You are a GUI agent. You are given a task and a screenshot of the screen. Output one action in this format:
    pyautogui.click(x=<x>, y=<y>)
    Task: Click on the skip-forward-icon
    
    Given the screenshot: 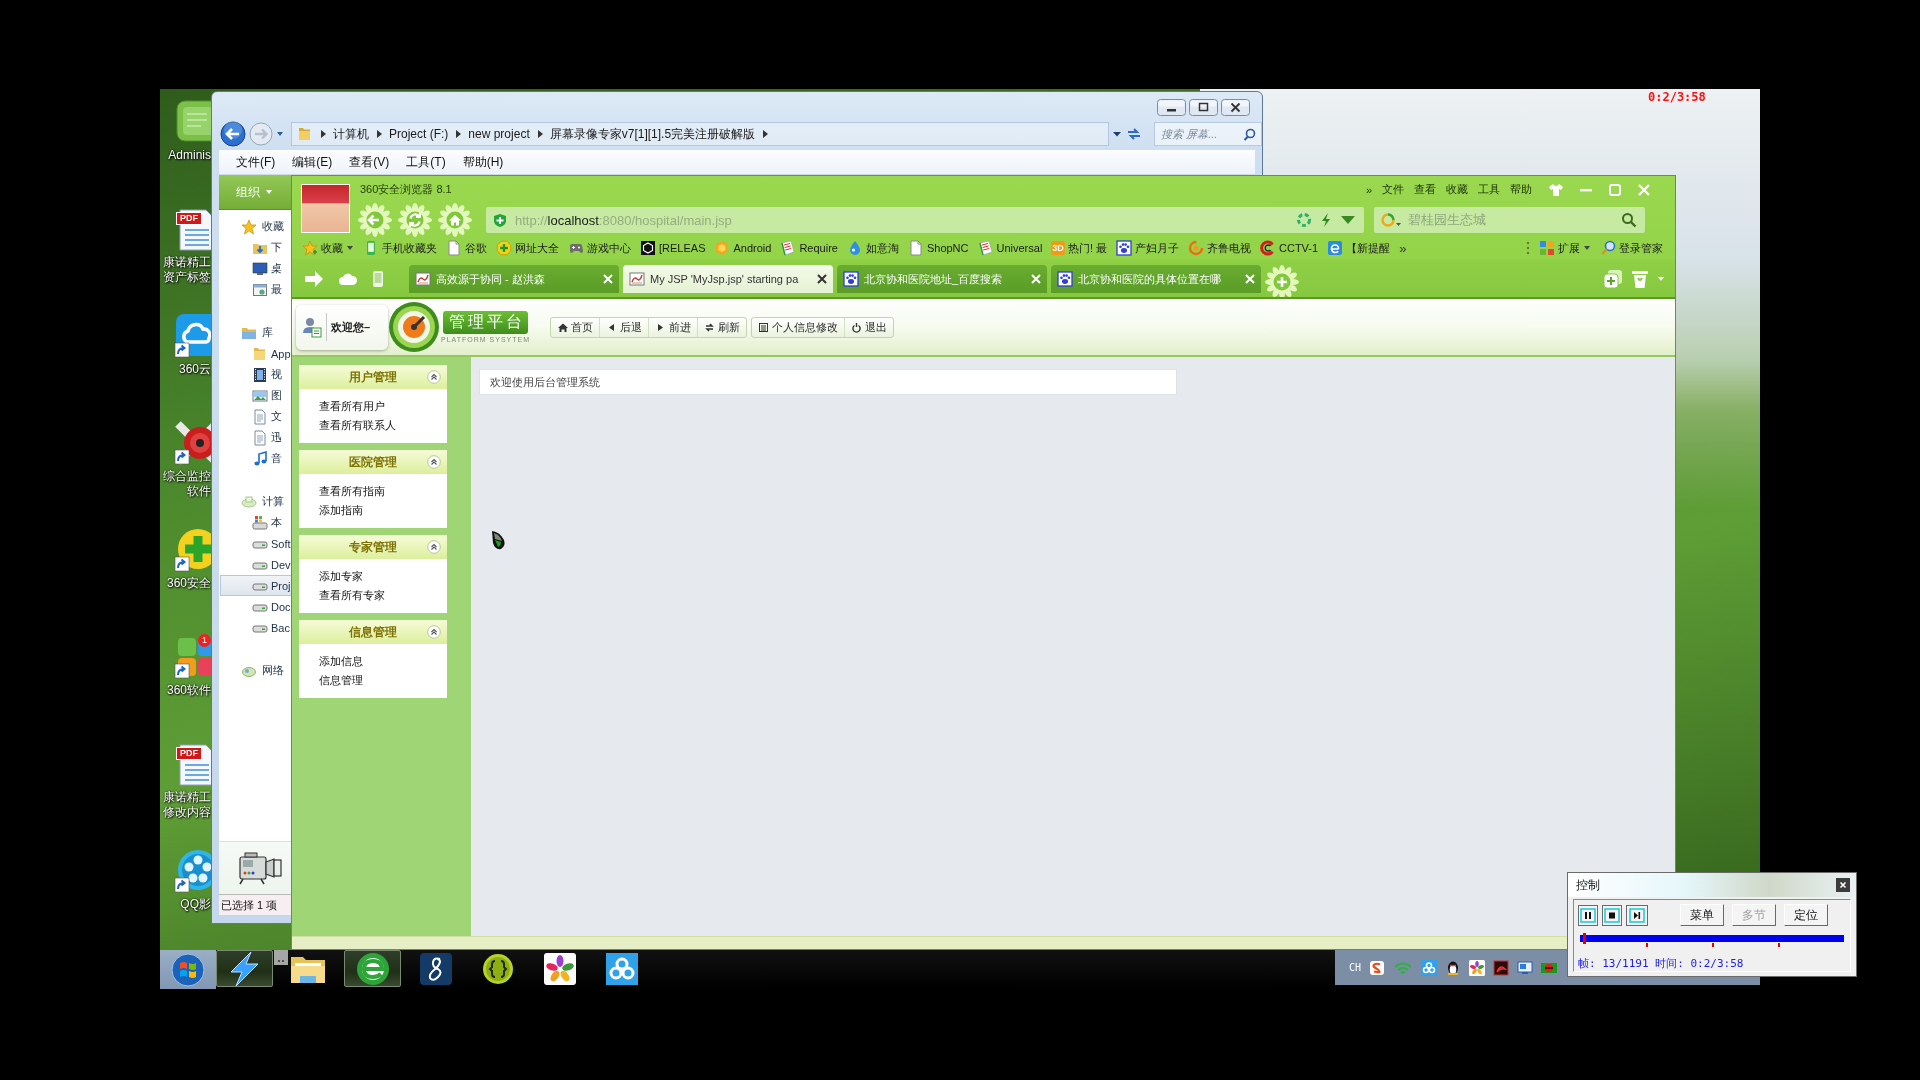 What is the action you would take?
    pyautogui.click(x=1637, y=915)
    